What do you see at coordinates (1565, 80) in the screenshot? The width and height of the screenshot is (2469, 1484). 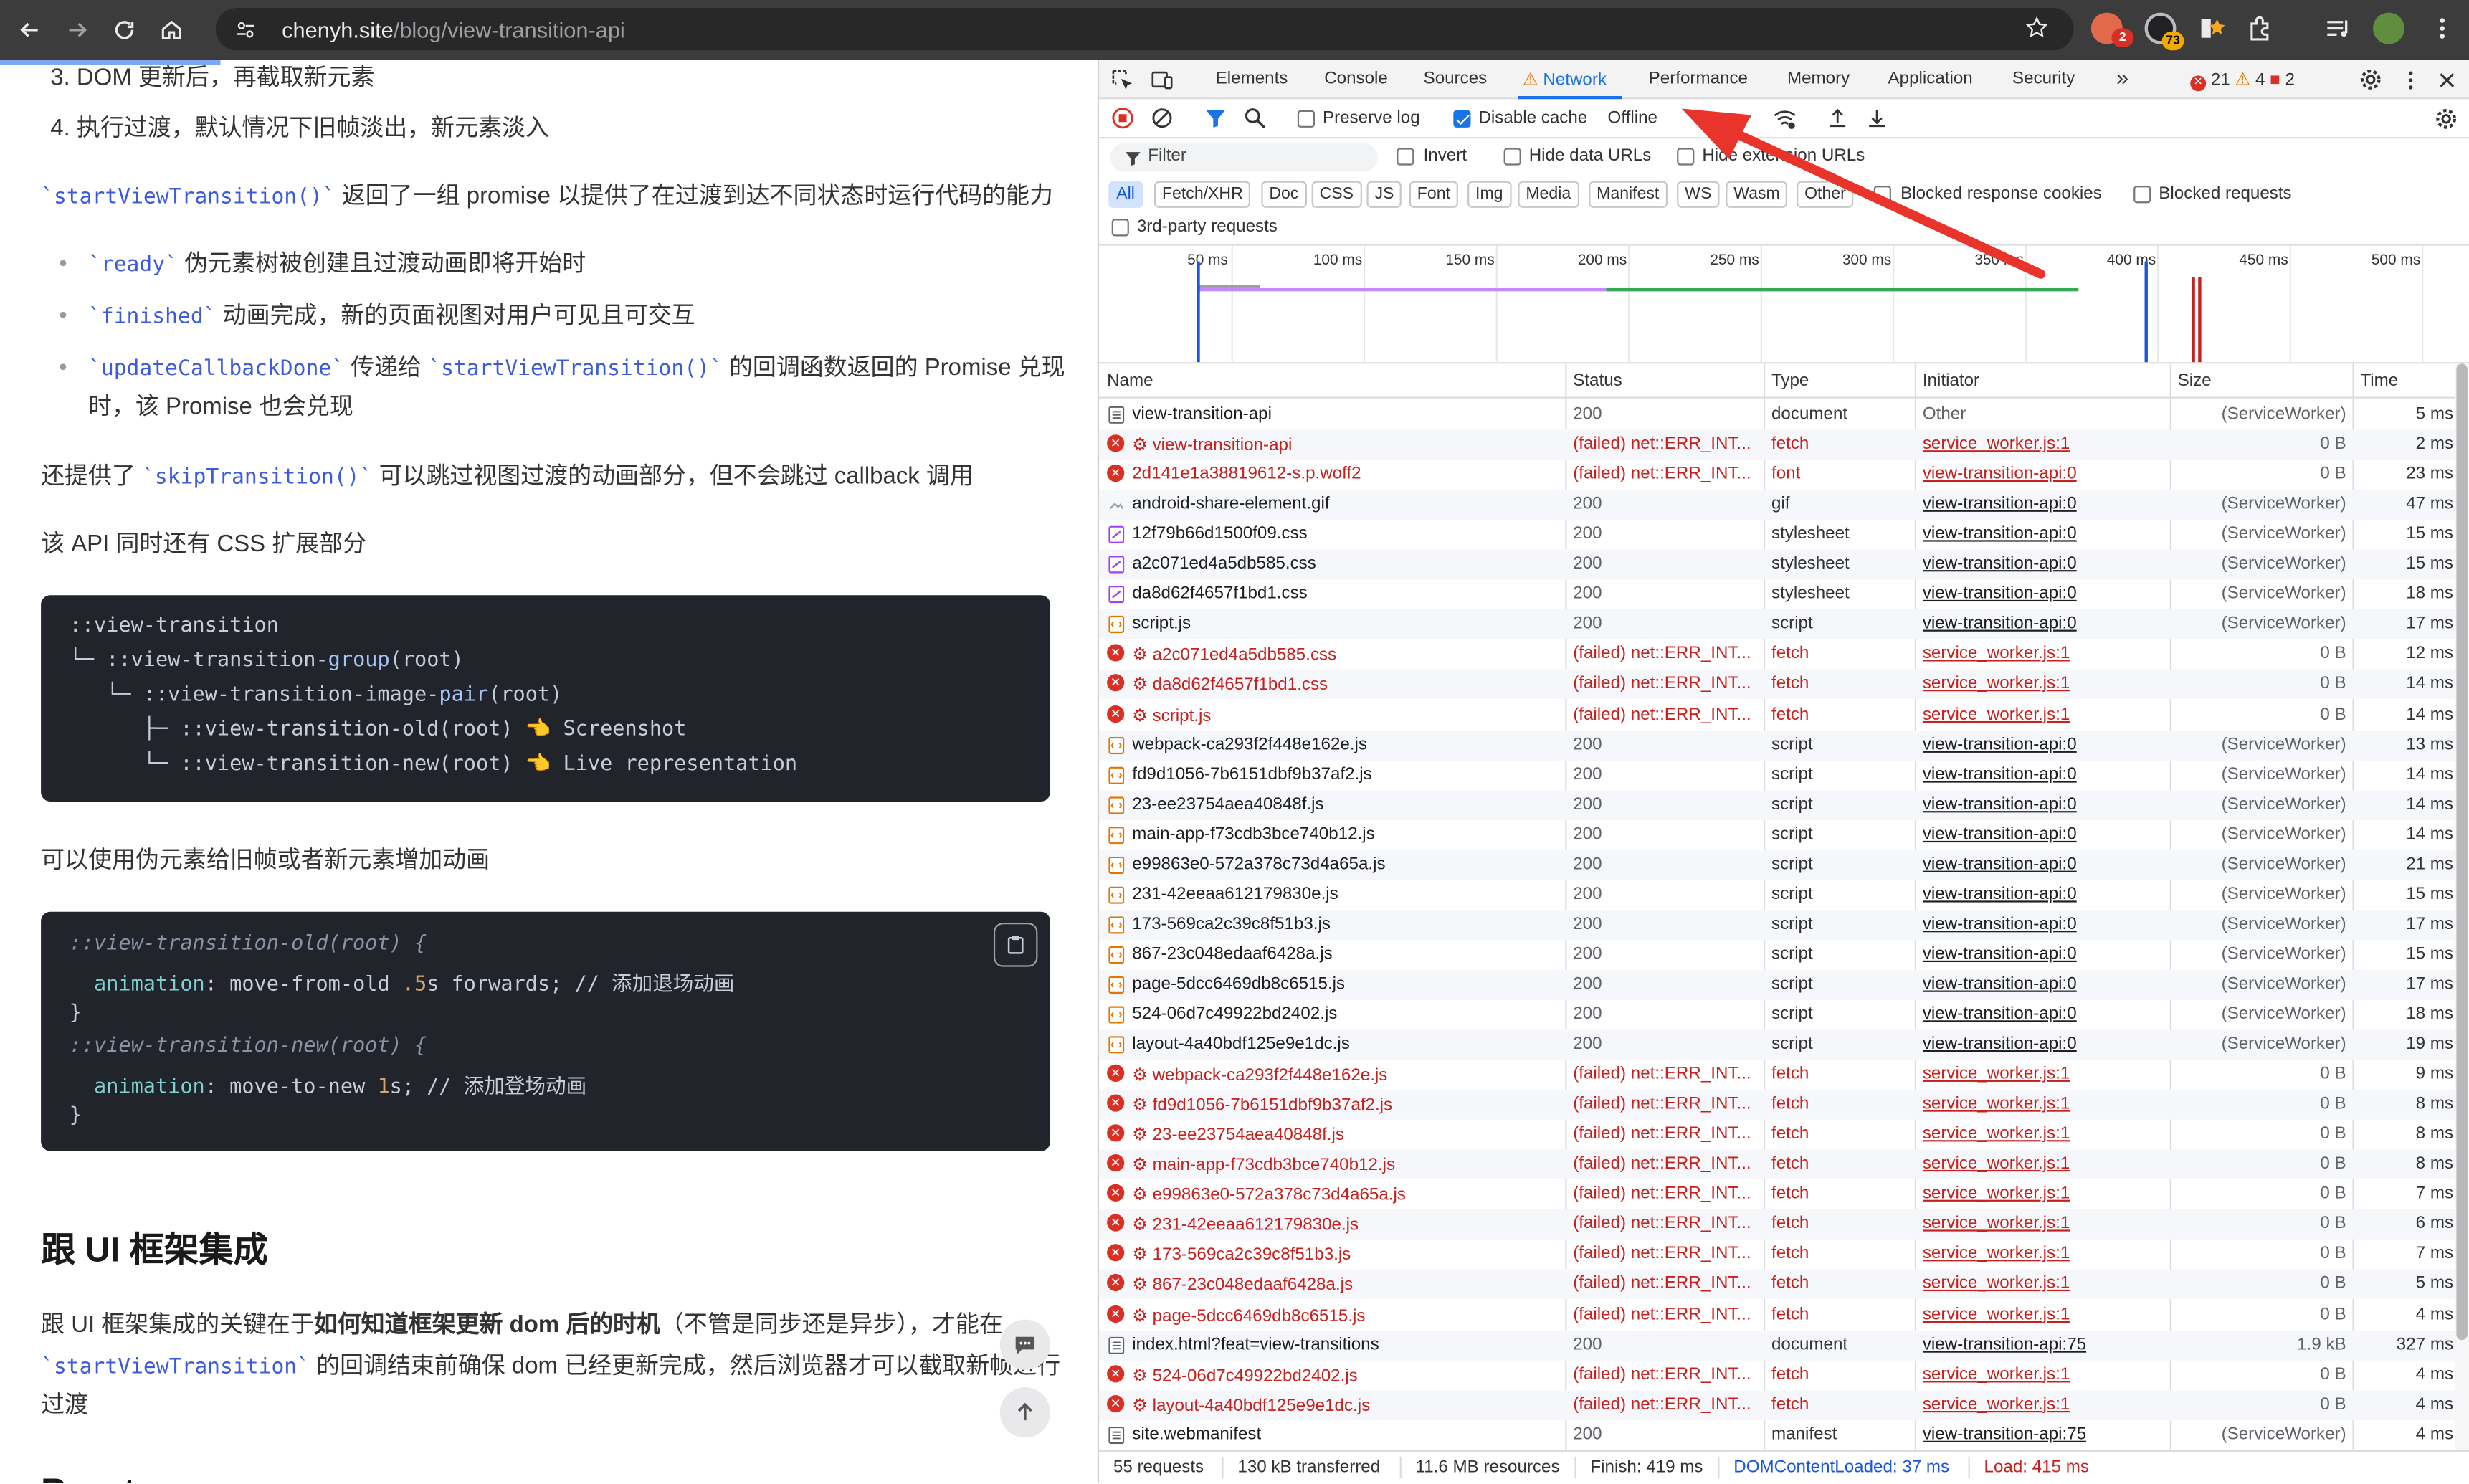 I see `tab-network: ⚠ Network` at bounding box center [1565, 80].